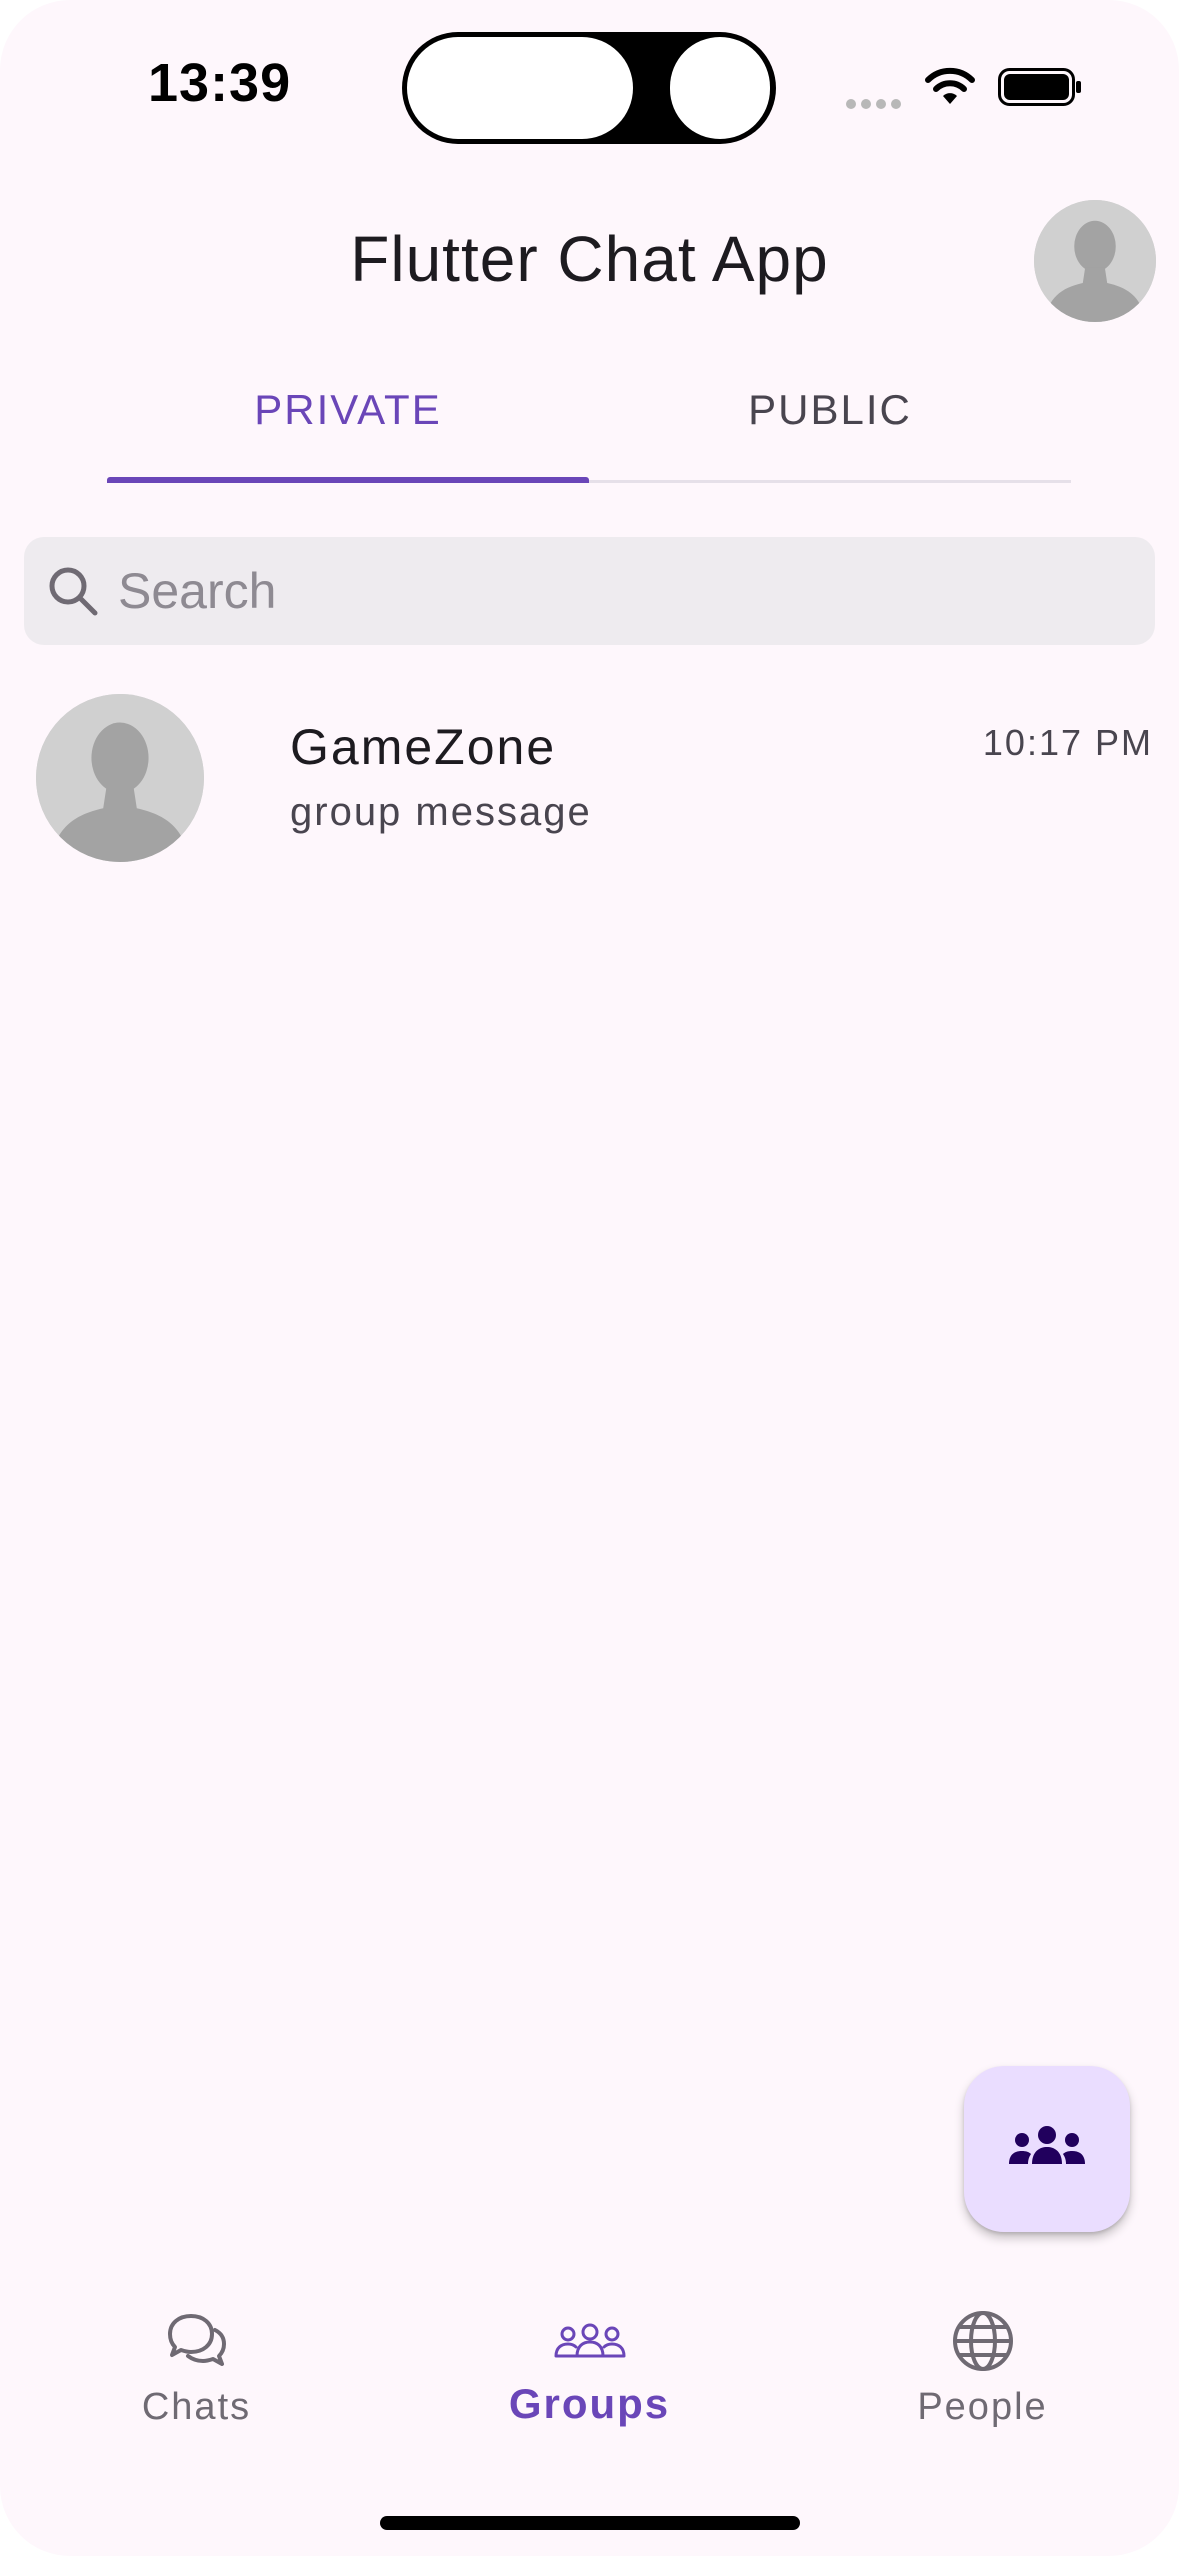 This screenshot has width=1179, height=2556. I want to click on nav-item-groups: Groups, so click(589, 2365).